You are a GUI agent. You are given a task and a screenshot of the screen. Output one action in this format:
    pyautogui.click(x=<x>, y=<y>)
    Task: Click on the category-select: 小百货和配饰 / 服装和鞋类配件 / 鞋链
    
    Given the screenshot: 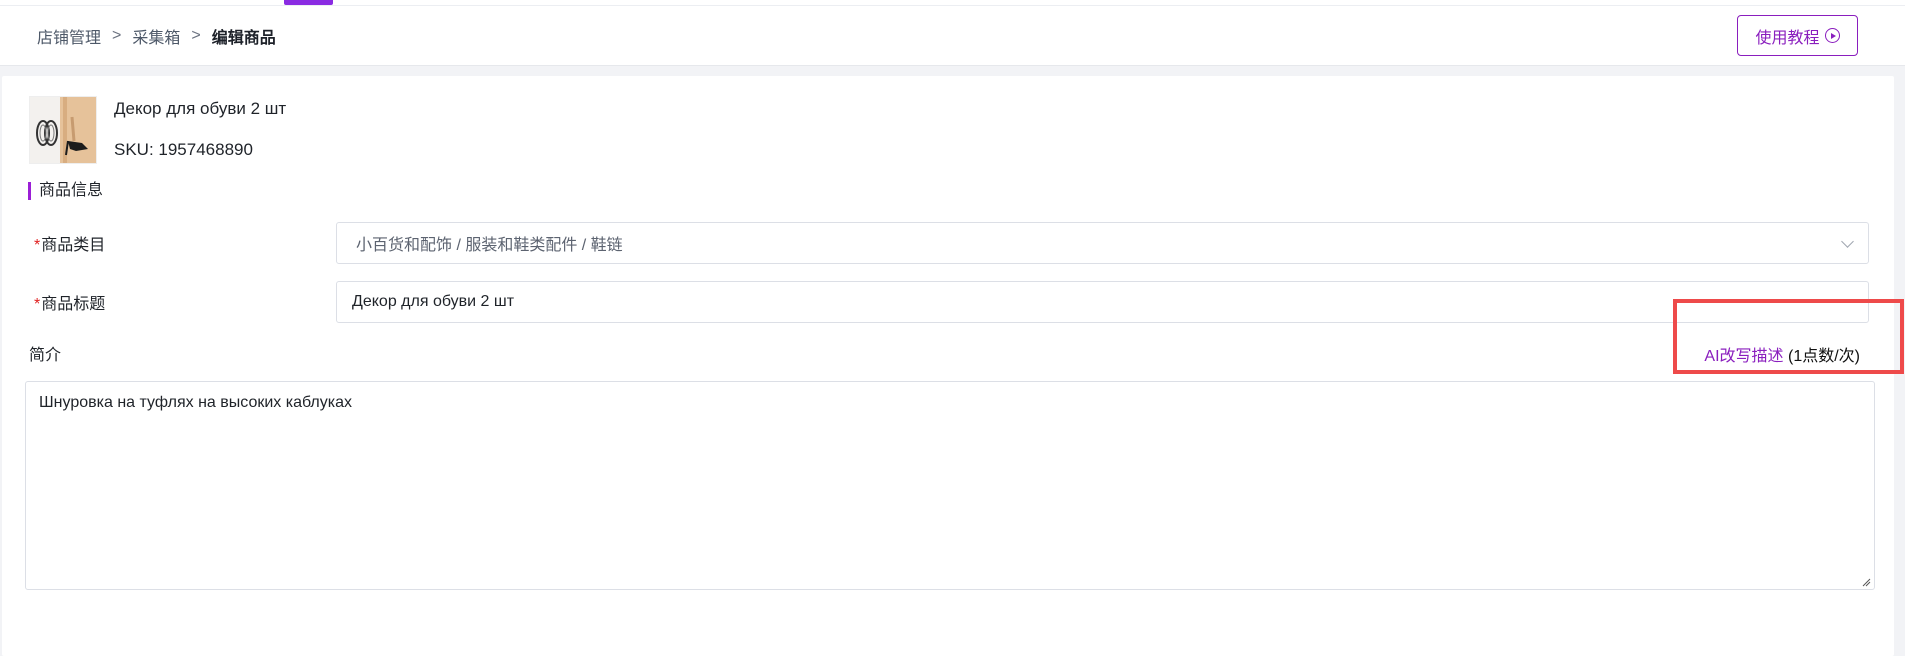 What is the action you would take?
    pyautogui.click(x=1102, y=243)
    